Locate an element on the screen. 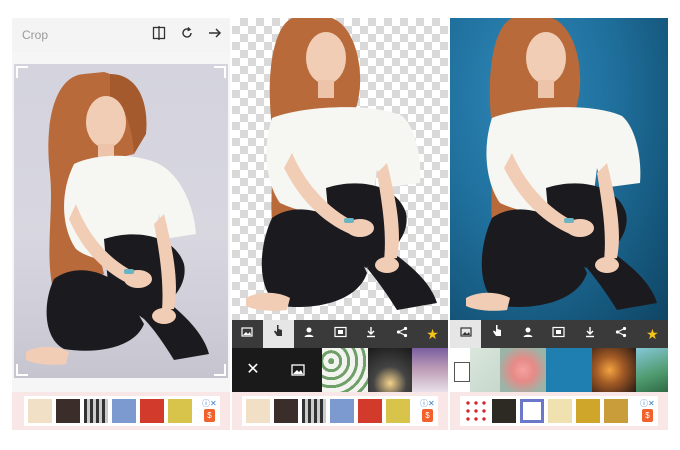 The height and width of the screenshot is (450, 680). crop-title: Crop is located at coordinates (35, 35).